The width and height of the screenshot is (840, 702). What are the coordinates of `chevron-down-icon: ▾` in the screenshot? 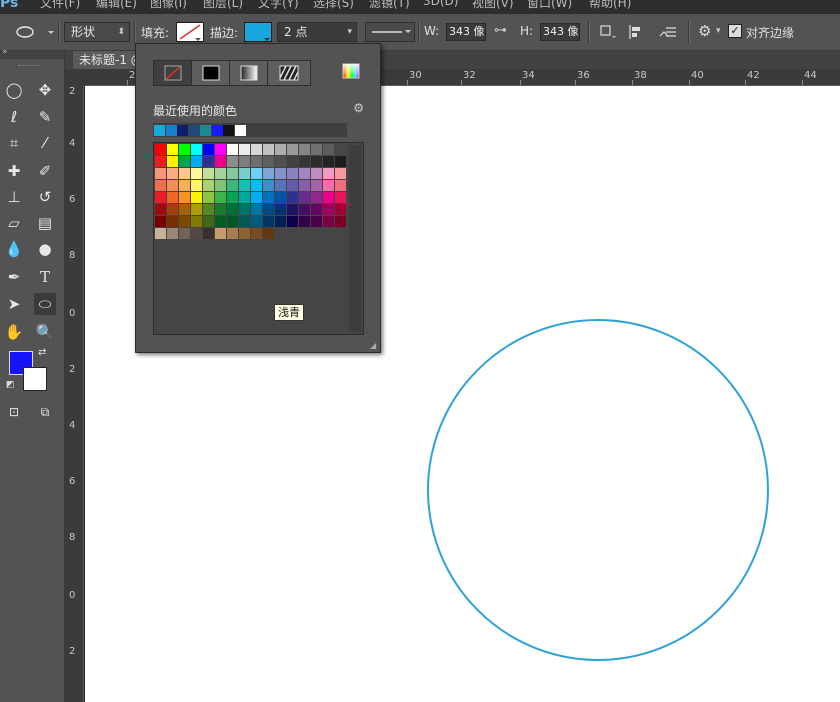 It's located at (718, 31).